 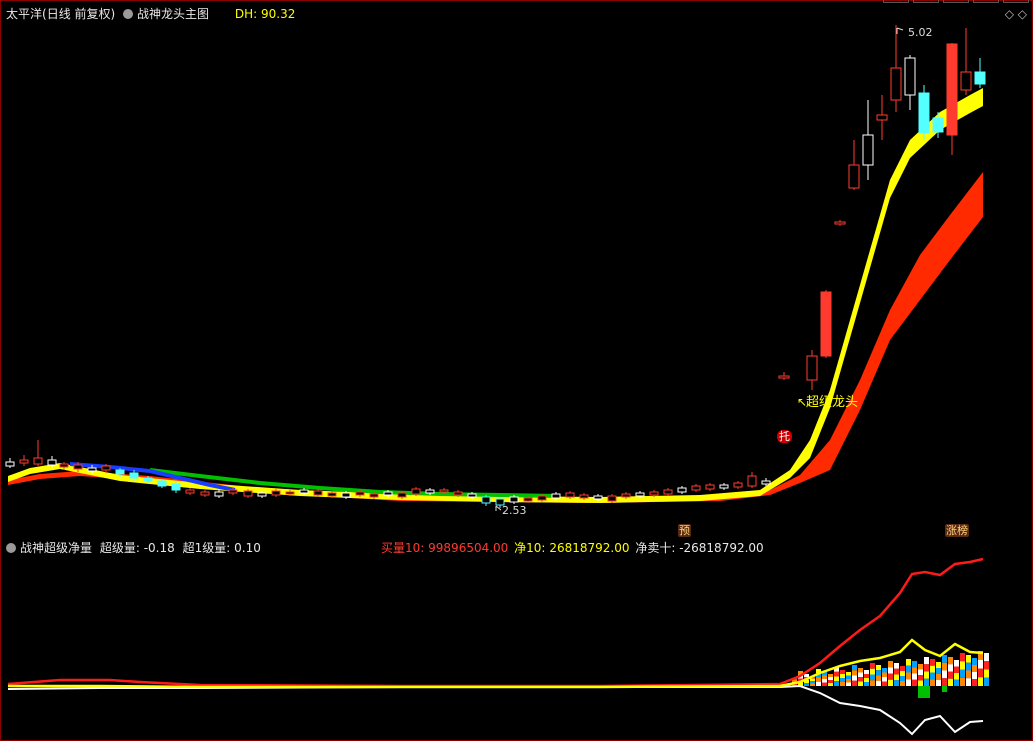 What do you see at coordinates (957, 530) in the screenshot?
I see `zhangbang-tag: 涨榜` at bounding box center [957, 530].